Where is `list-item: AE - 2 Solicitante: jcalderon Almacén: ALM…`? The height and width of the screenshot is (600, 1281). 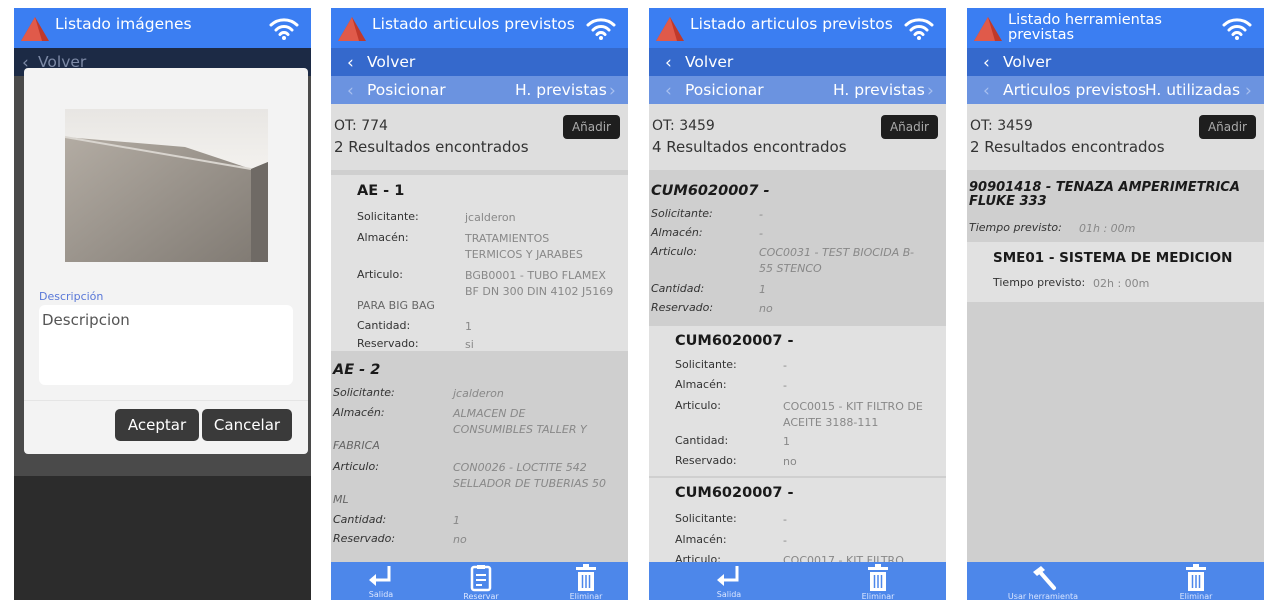
list-item: AE - 2 Solicitante: jcalderon Almacén: ALM… is located at coordinates (479, 454).